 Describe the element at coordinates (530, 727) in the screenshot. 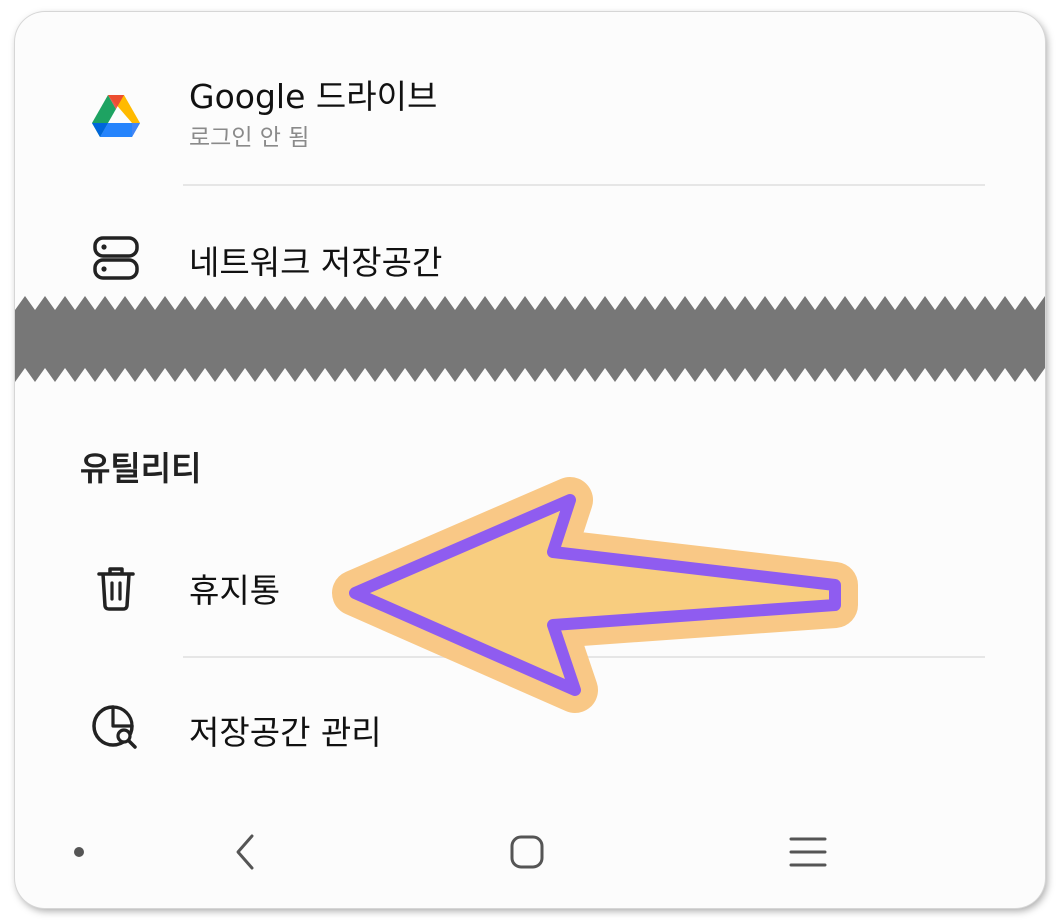

I see `utility-item-storage-management: 저장공간 관리` at that location.